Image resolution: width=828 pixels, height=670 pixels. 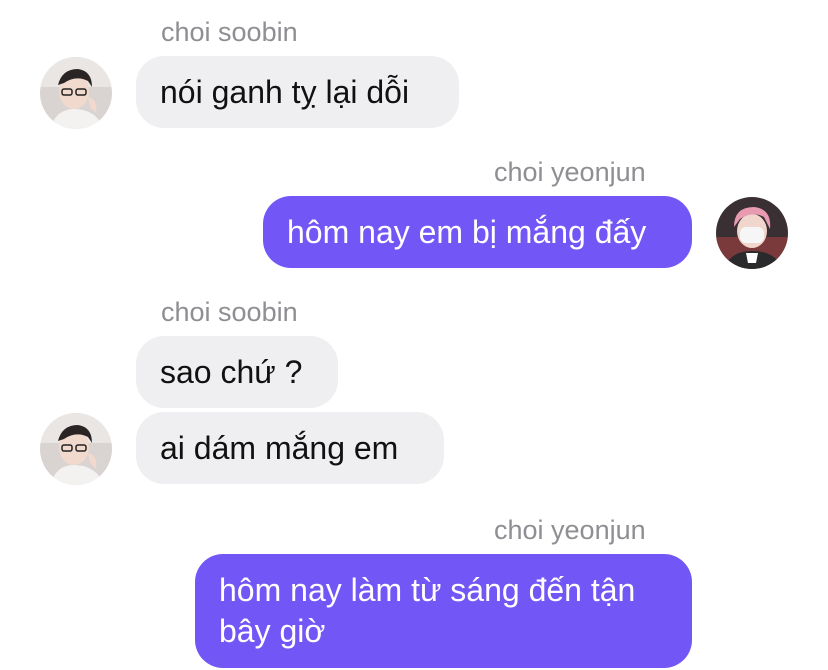 What do you see at coordinates (427, 610) in the screenshot?
I see `message-text: hôm nay làm từ sáng đến tận bây giờ` at bounding box center [427, 610].